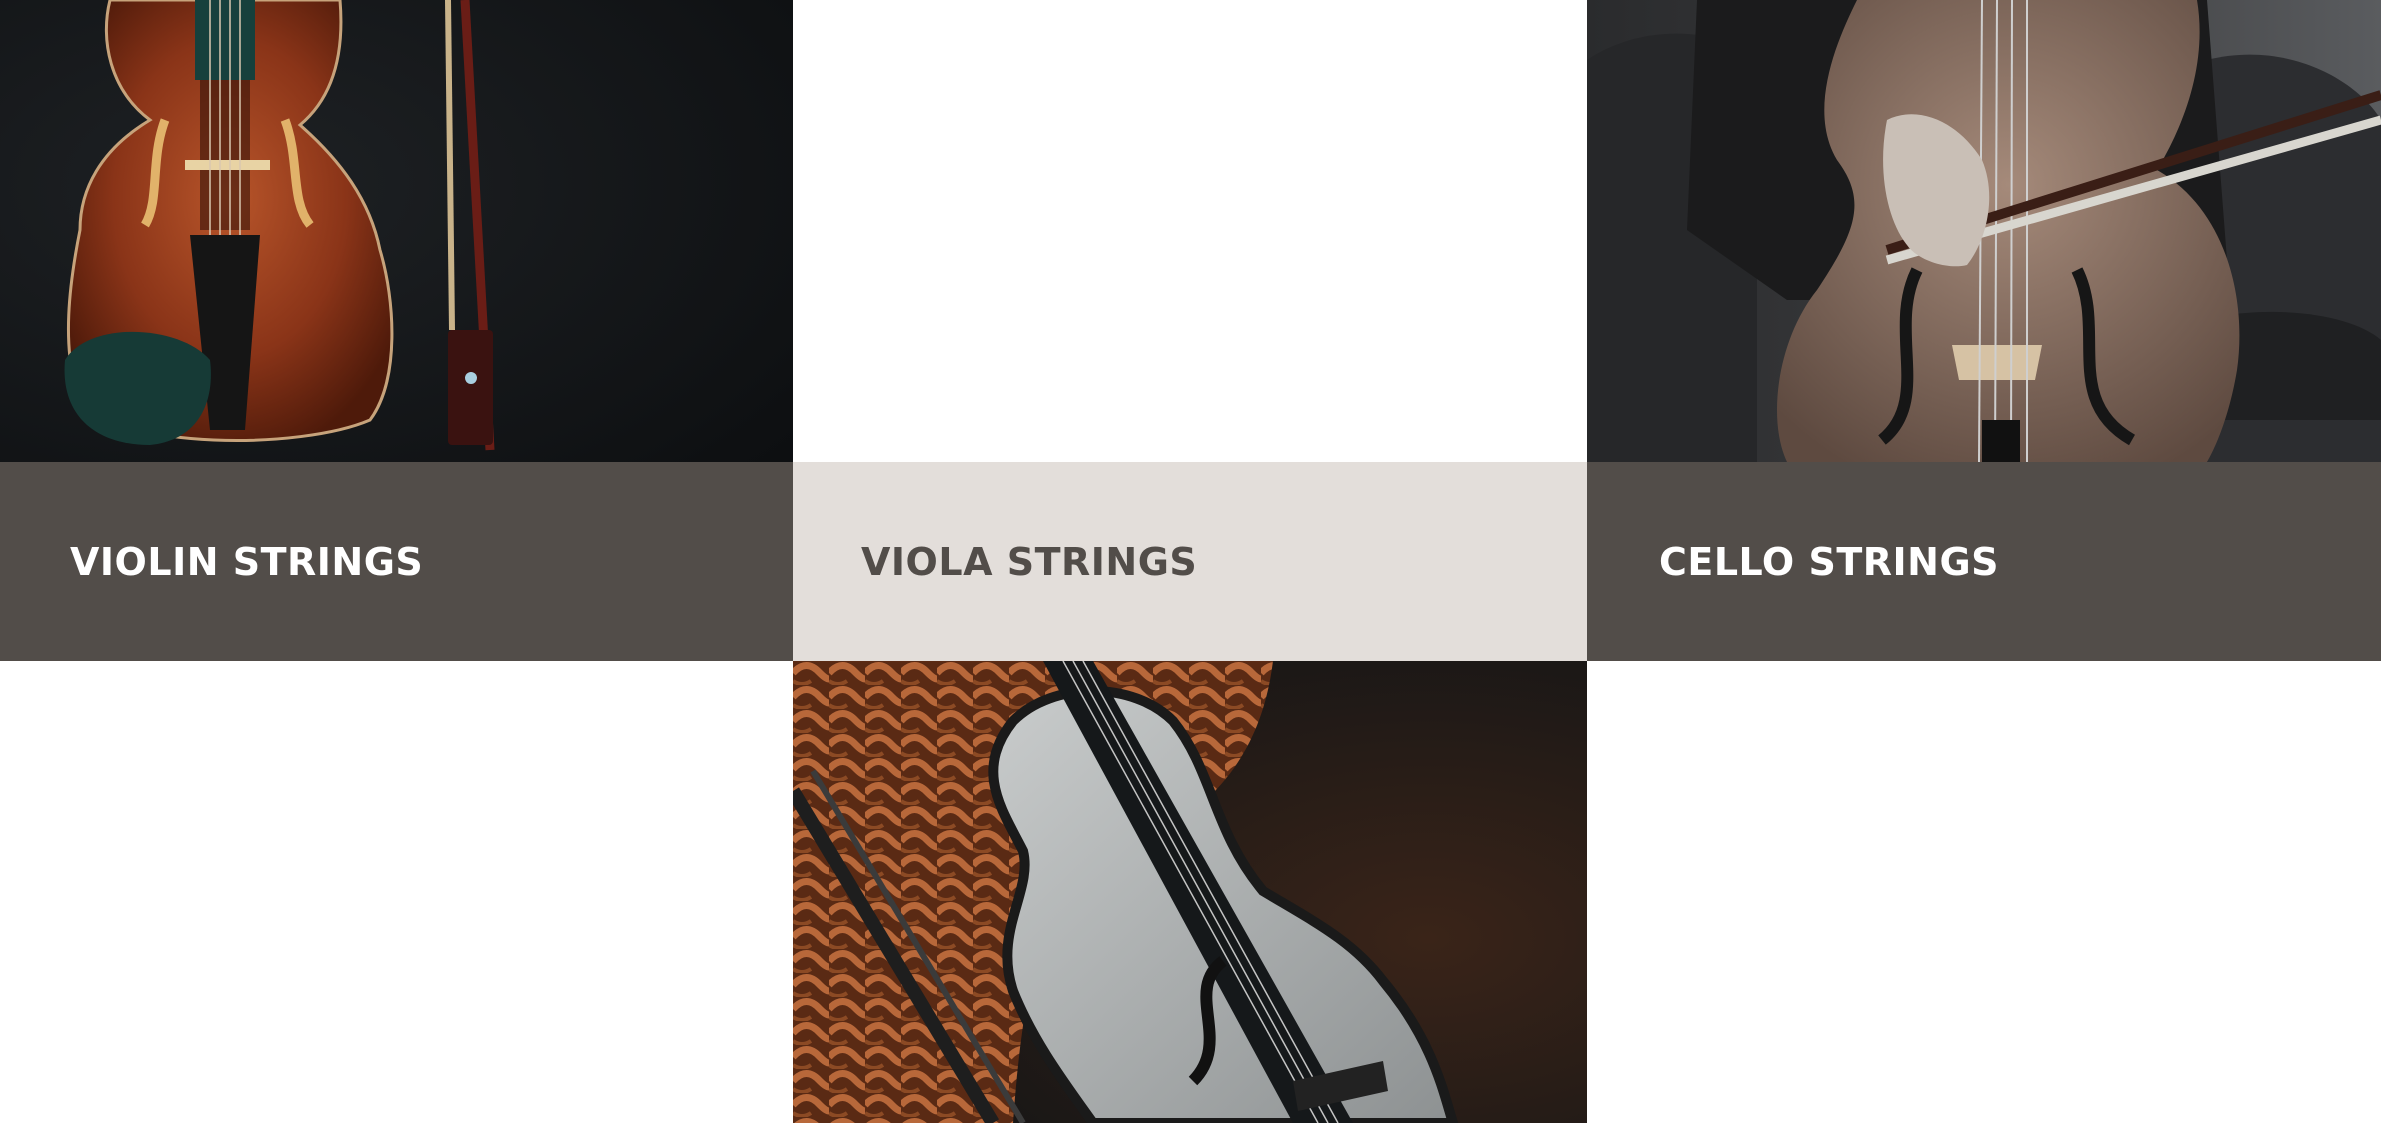 This screenshot has width=2381, height=1123. I want to click on violin-strings-tile: VIOLIN STRINGS, so click(396, 561).